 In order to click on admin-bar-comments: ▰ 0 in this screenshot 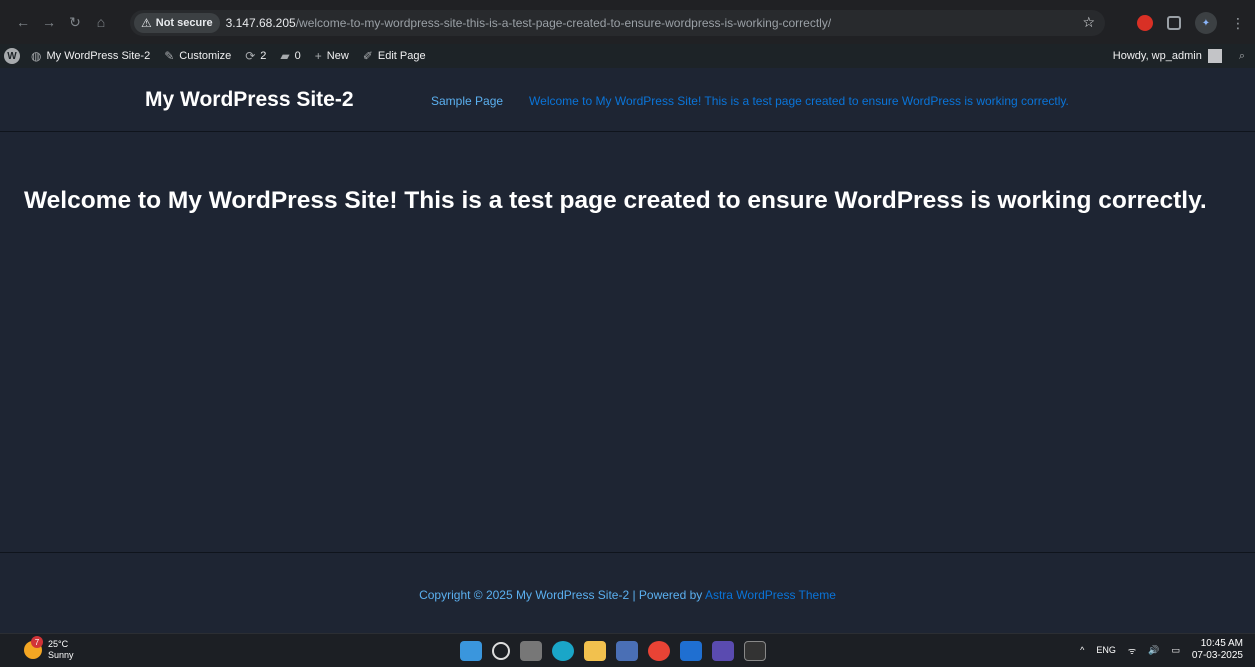, I will do `click(290, 56)`.